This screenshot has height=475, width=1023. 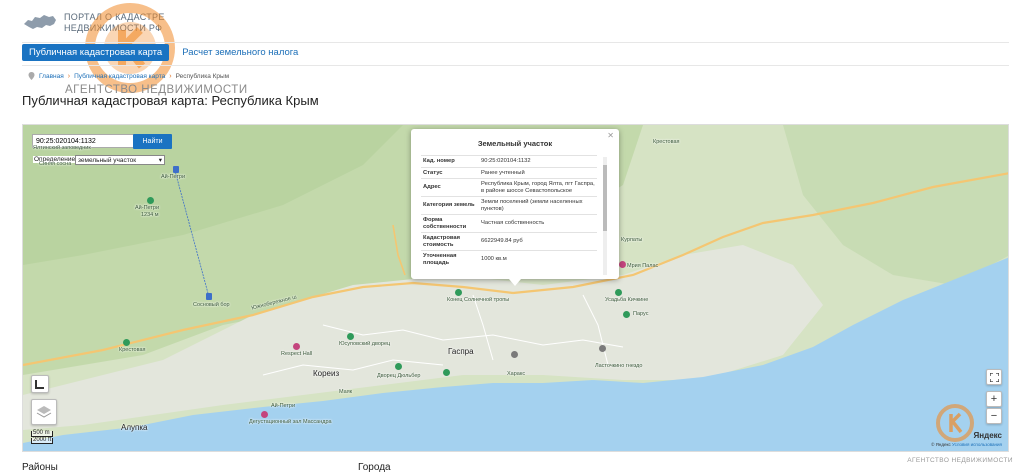 I want to click on minus-icon: −, so click(x=994, y=416).